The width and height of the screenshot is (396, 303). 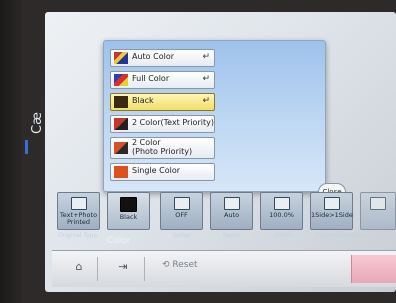 I want to click on reset-label: Reset, so click(x=185, y=265).